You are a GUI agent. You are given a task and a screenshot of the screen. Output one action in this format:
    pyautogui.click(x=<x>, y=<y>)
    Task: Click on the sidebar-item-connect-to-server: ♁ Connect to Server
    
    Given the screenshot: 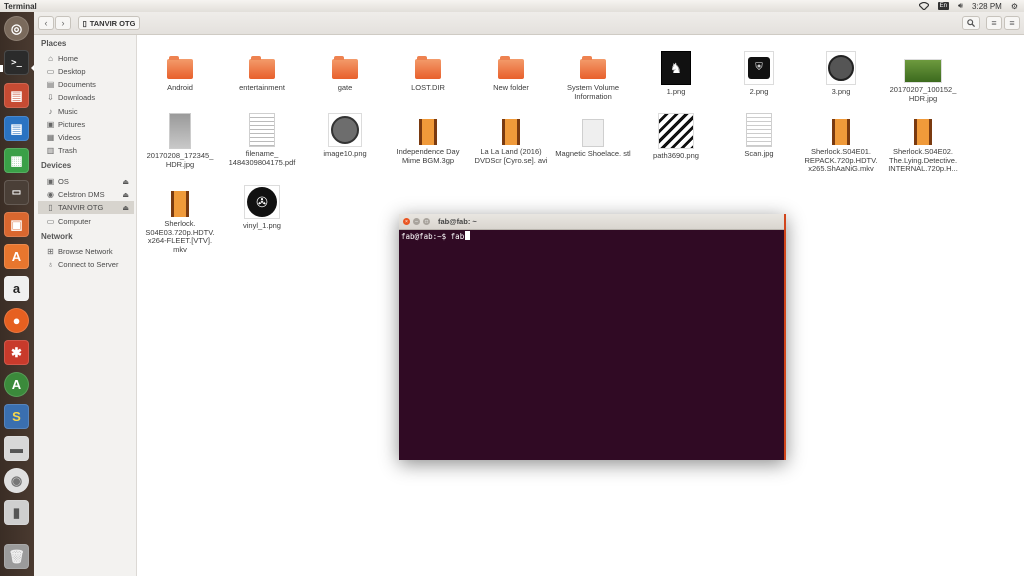 What is the action you would take?
    pyautogui.click(x=86, y=264)
    